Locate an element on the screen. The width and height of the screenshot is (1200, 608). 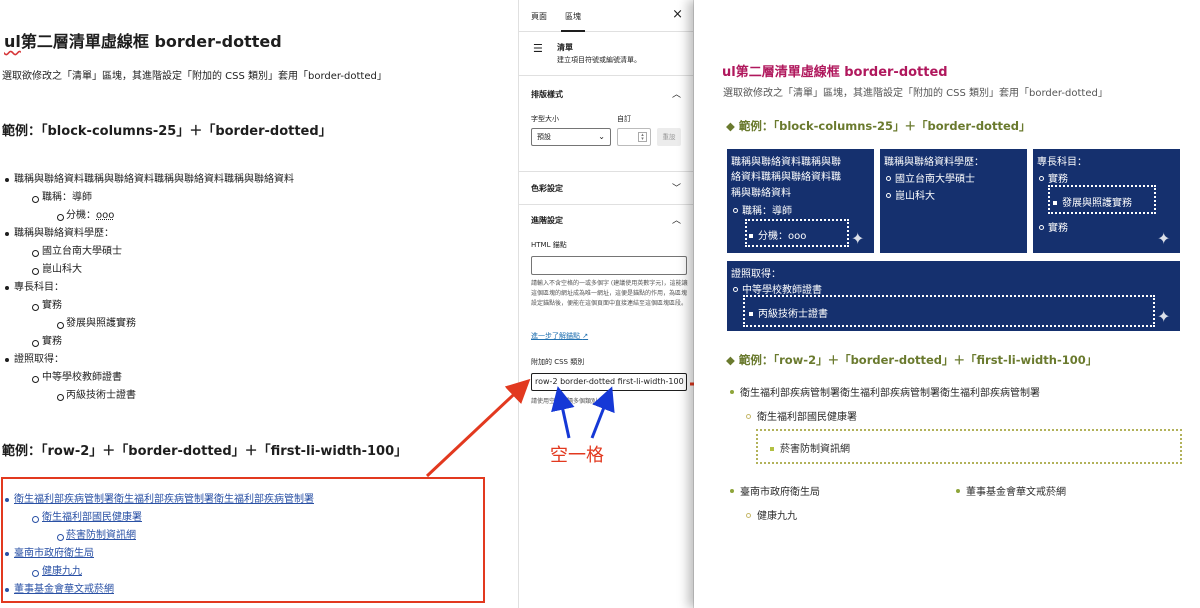
css-class-input: row-2 border-dotted first-li-width-100 is located at coordinates (609, 382).